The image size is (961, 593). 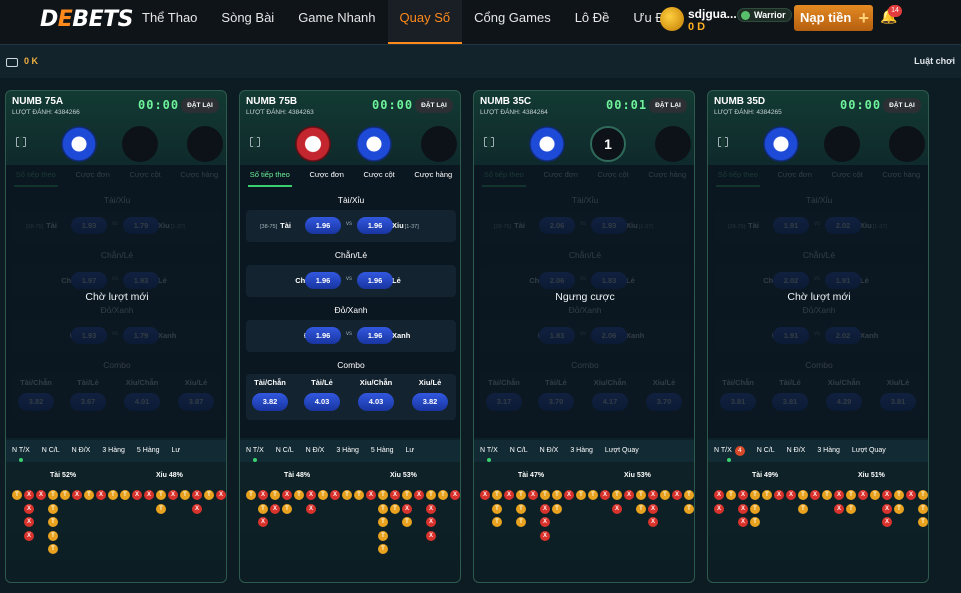 What do you see at coordinates (698, 20) in the screenshot?
I see `user-info: sdjgua... 0 D` at bounding box center [698, 20].